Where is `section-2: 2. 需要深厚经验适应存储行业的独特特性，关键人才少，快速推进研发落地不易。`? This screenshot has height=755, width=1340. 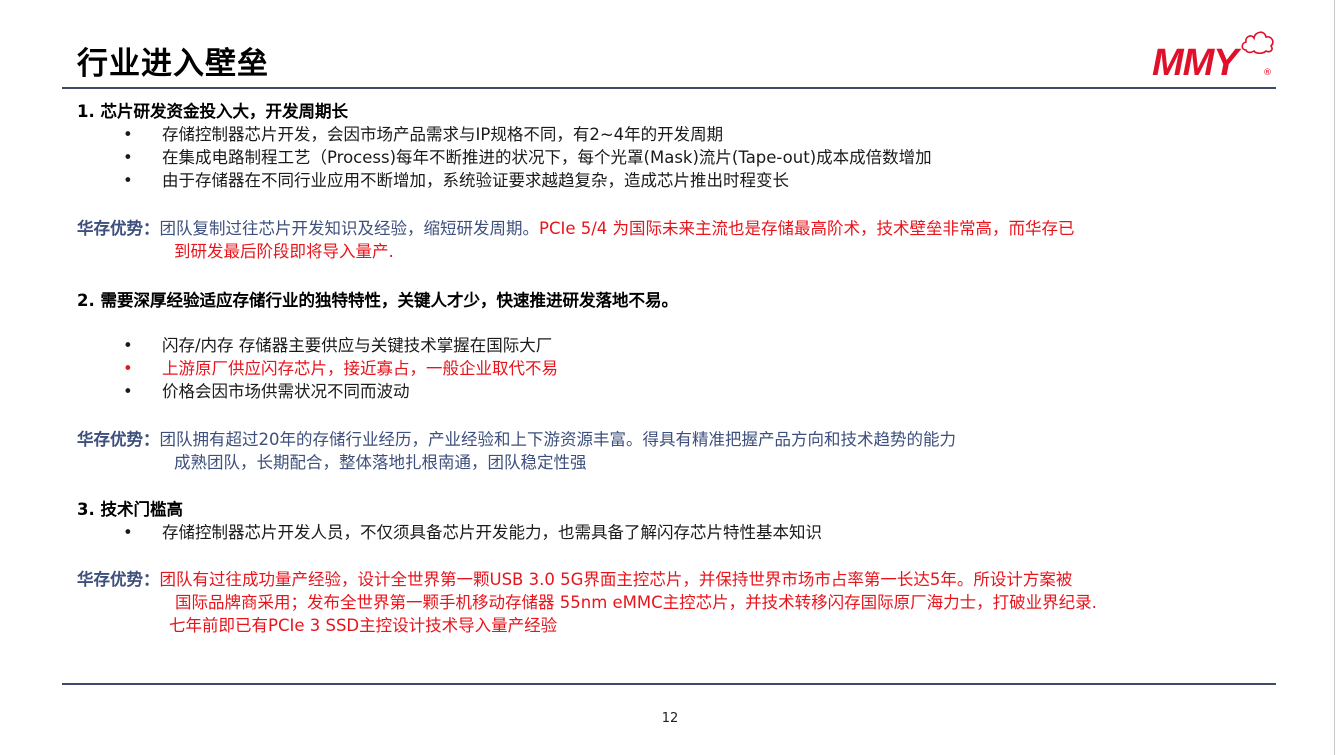 section-2: 2. 需要深厚经验适应存储行业的独特特性，关键人才少，快速推进研发落地不易。 is located at coordinates (377, 300).